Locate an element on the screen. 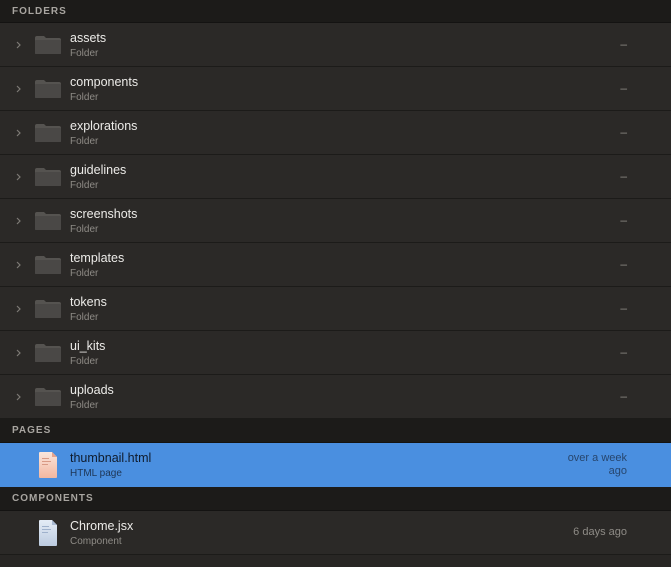 This screenshot has height=567, width=671. pages-list: thumbnail.html HTML page over a week ago is located at coordinates (335, 465).